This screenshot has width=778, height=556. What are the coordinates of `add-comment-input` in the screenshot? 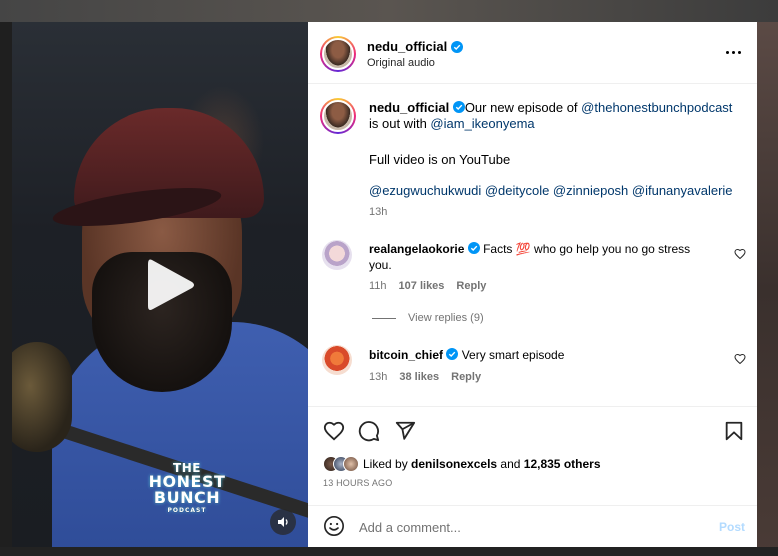 It's located at (529, 527).